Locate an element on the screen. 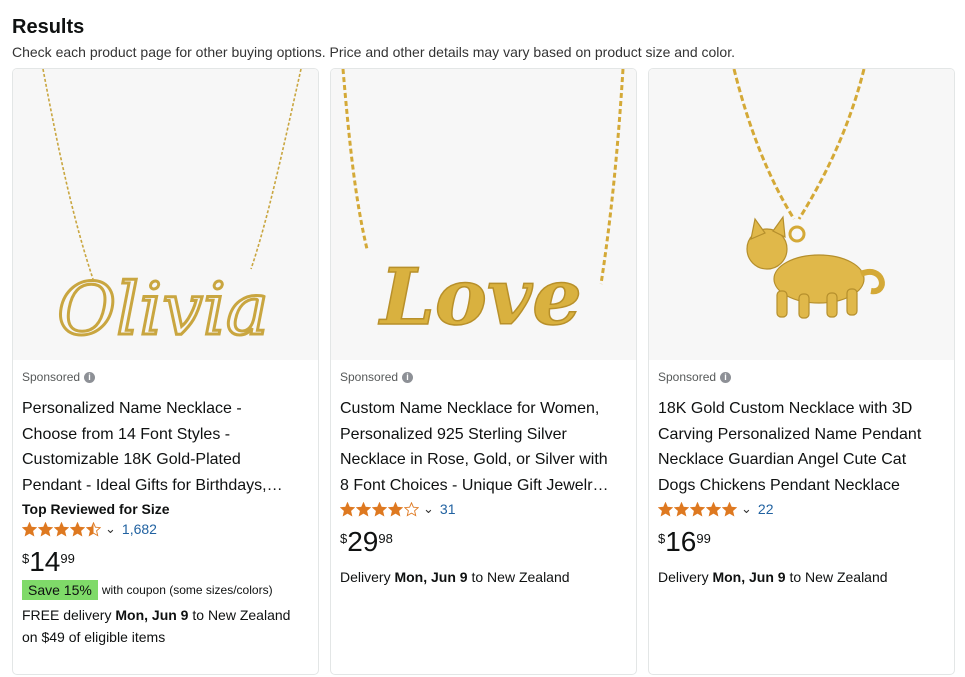  rating-row: ⌄ 31 is located at coordinates (484, 509).